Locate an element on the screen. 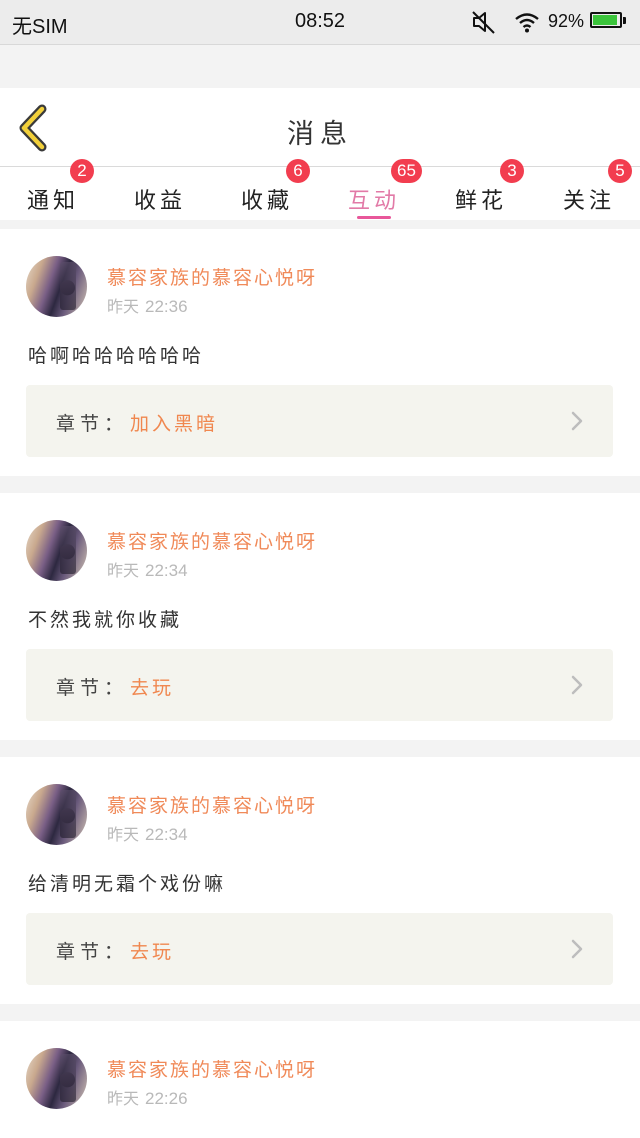  chapter-name: 加入黑暗 is located at coordinates (174, 424).